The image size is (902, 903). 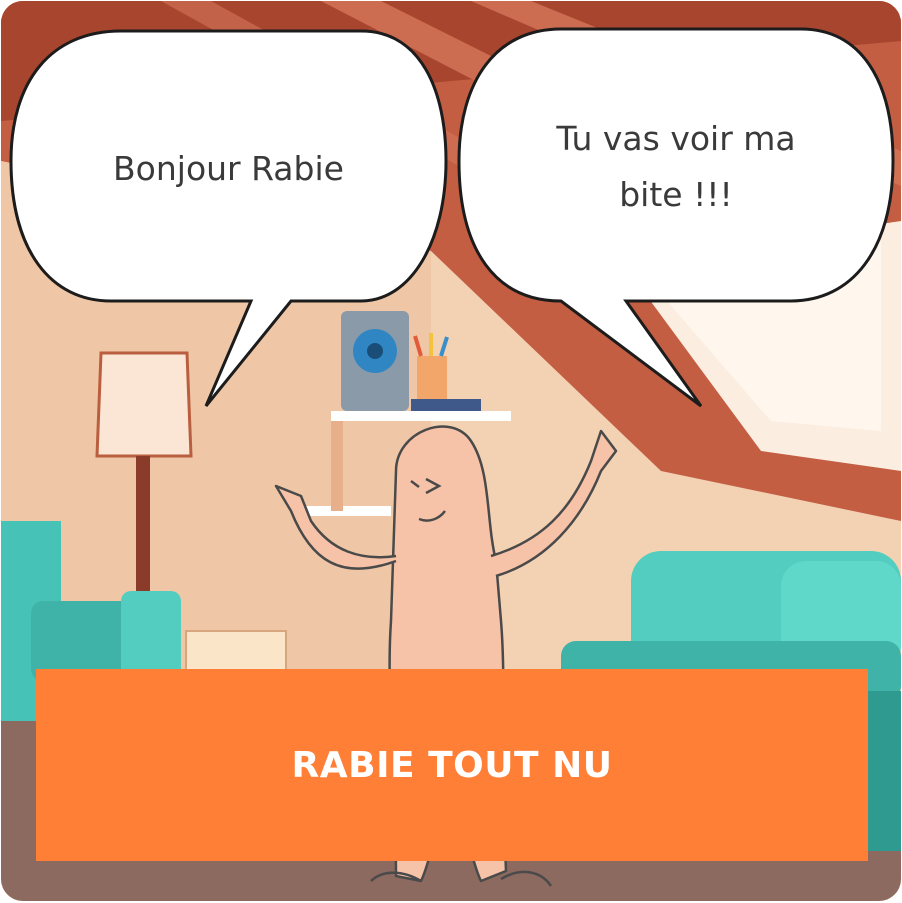 I want to click on banner-title: RABIE TOUT NU, so click(x=452, y=765).